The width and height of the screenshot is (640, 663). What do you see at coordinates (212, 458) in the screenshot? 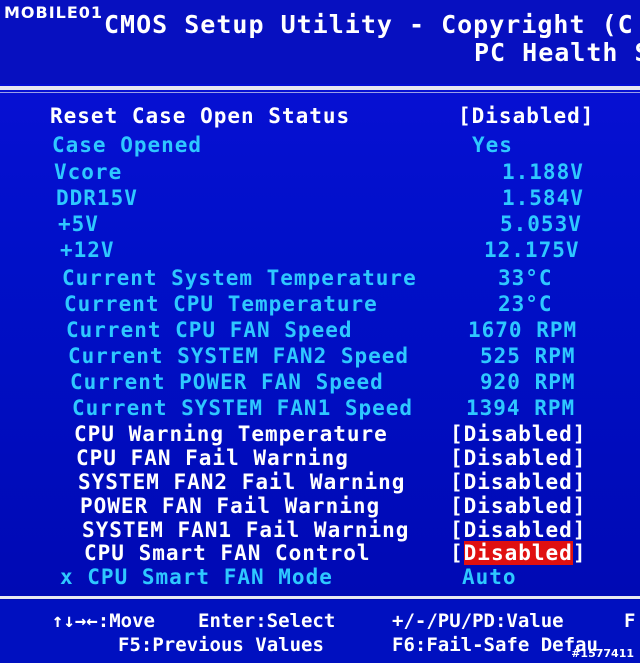
I see `setting-label: CPU FAN Fail Warning` at bounding box center [212, 458].